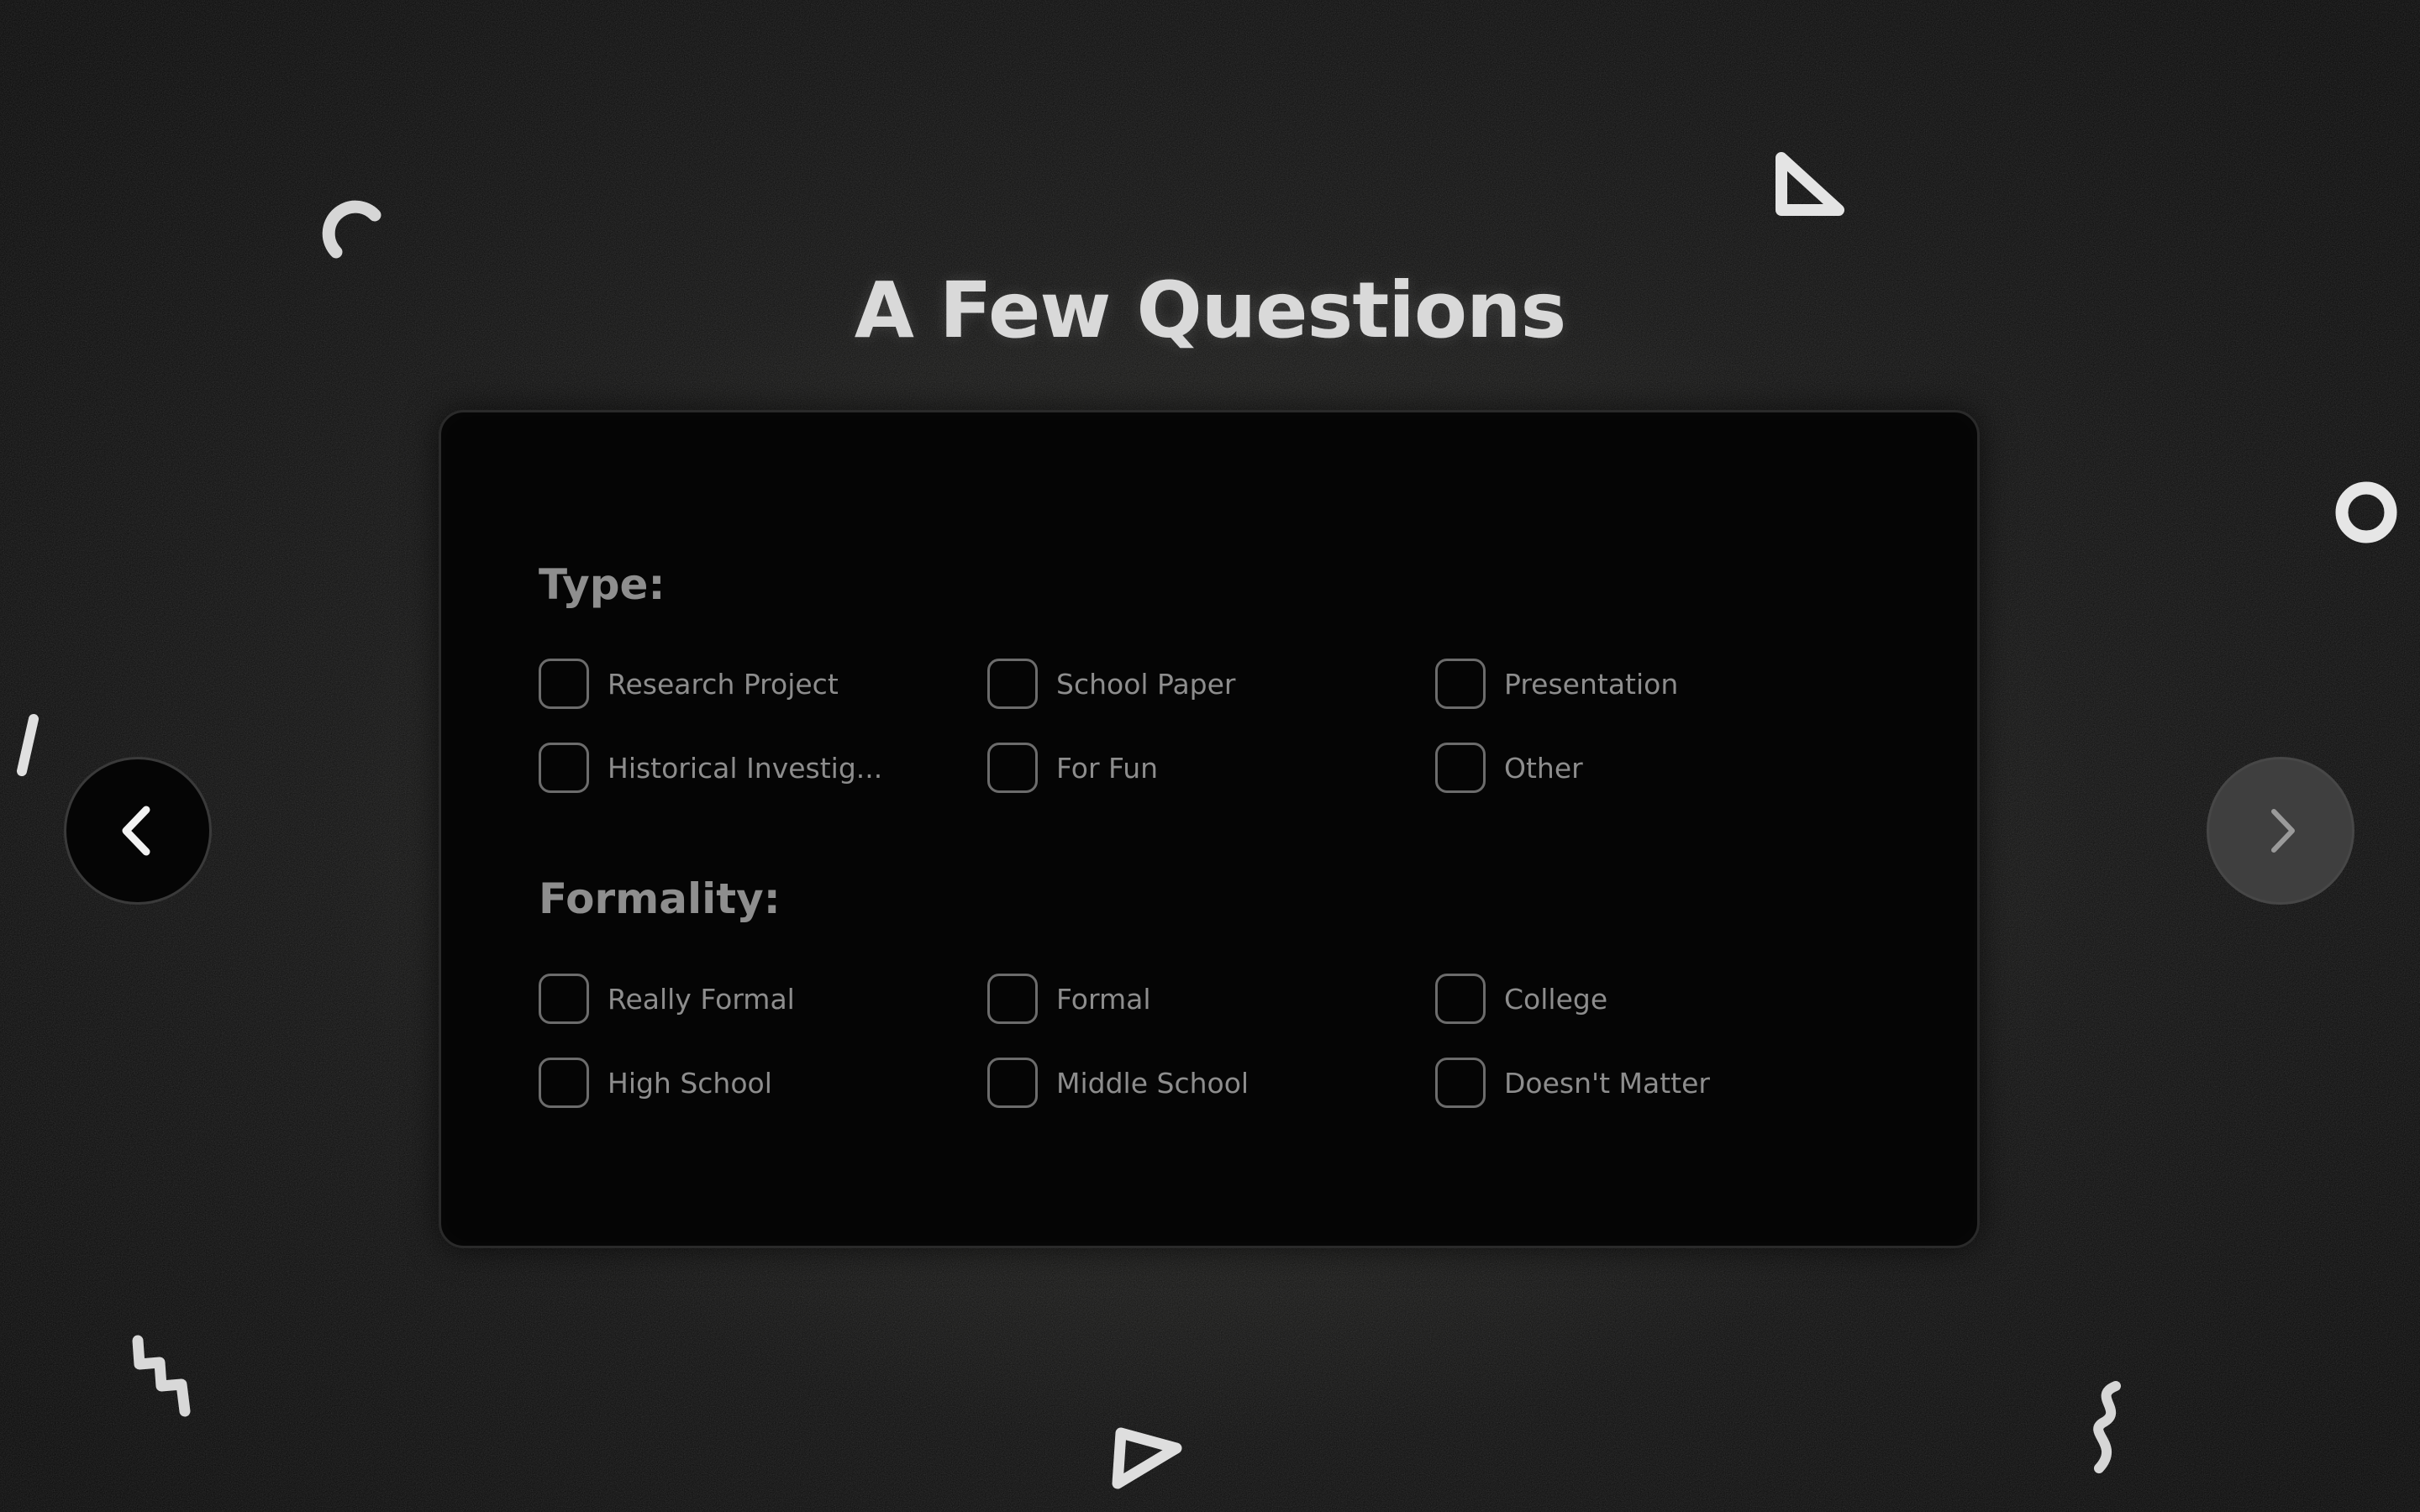 Image resolution: width=2420 pixels, height=1512 pixels. I want to click on option-middle-school: Middle School, so click(1118, 1082).